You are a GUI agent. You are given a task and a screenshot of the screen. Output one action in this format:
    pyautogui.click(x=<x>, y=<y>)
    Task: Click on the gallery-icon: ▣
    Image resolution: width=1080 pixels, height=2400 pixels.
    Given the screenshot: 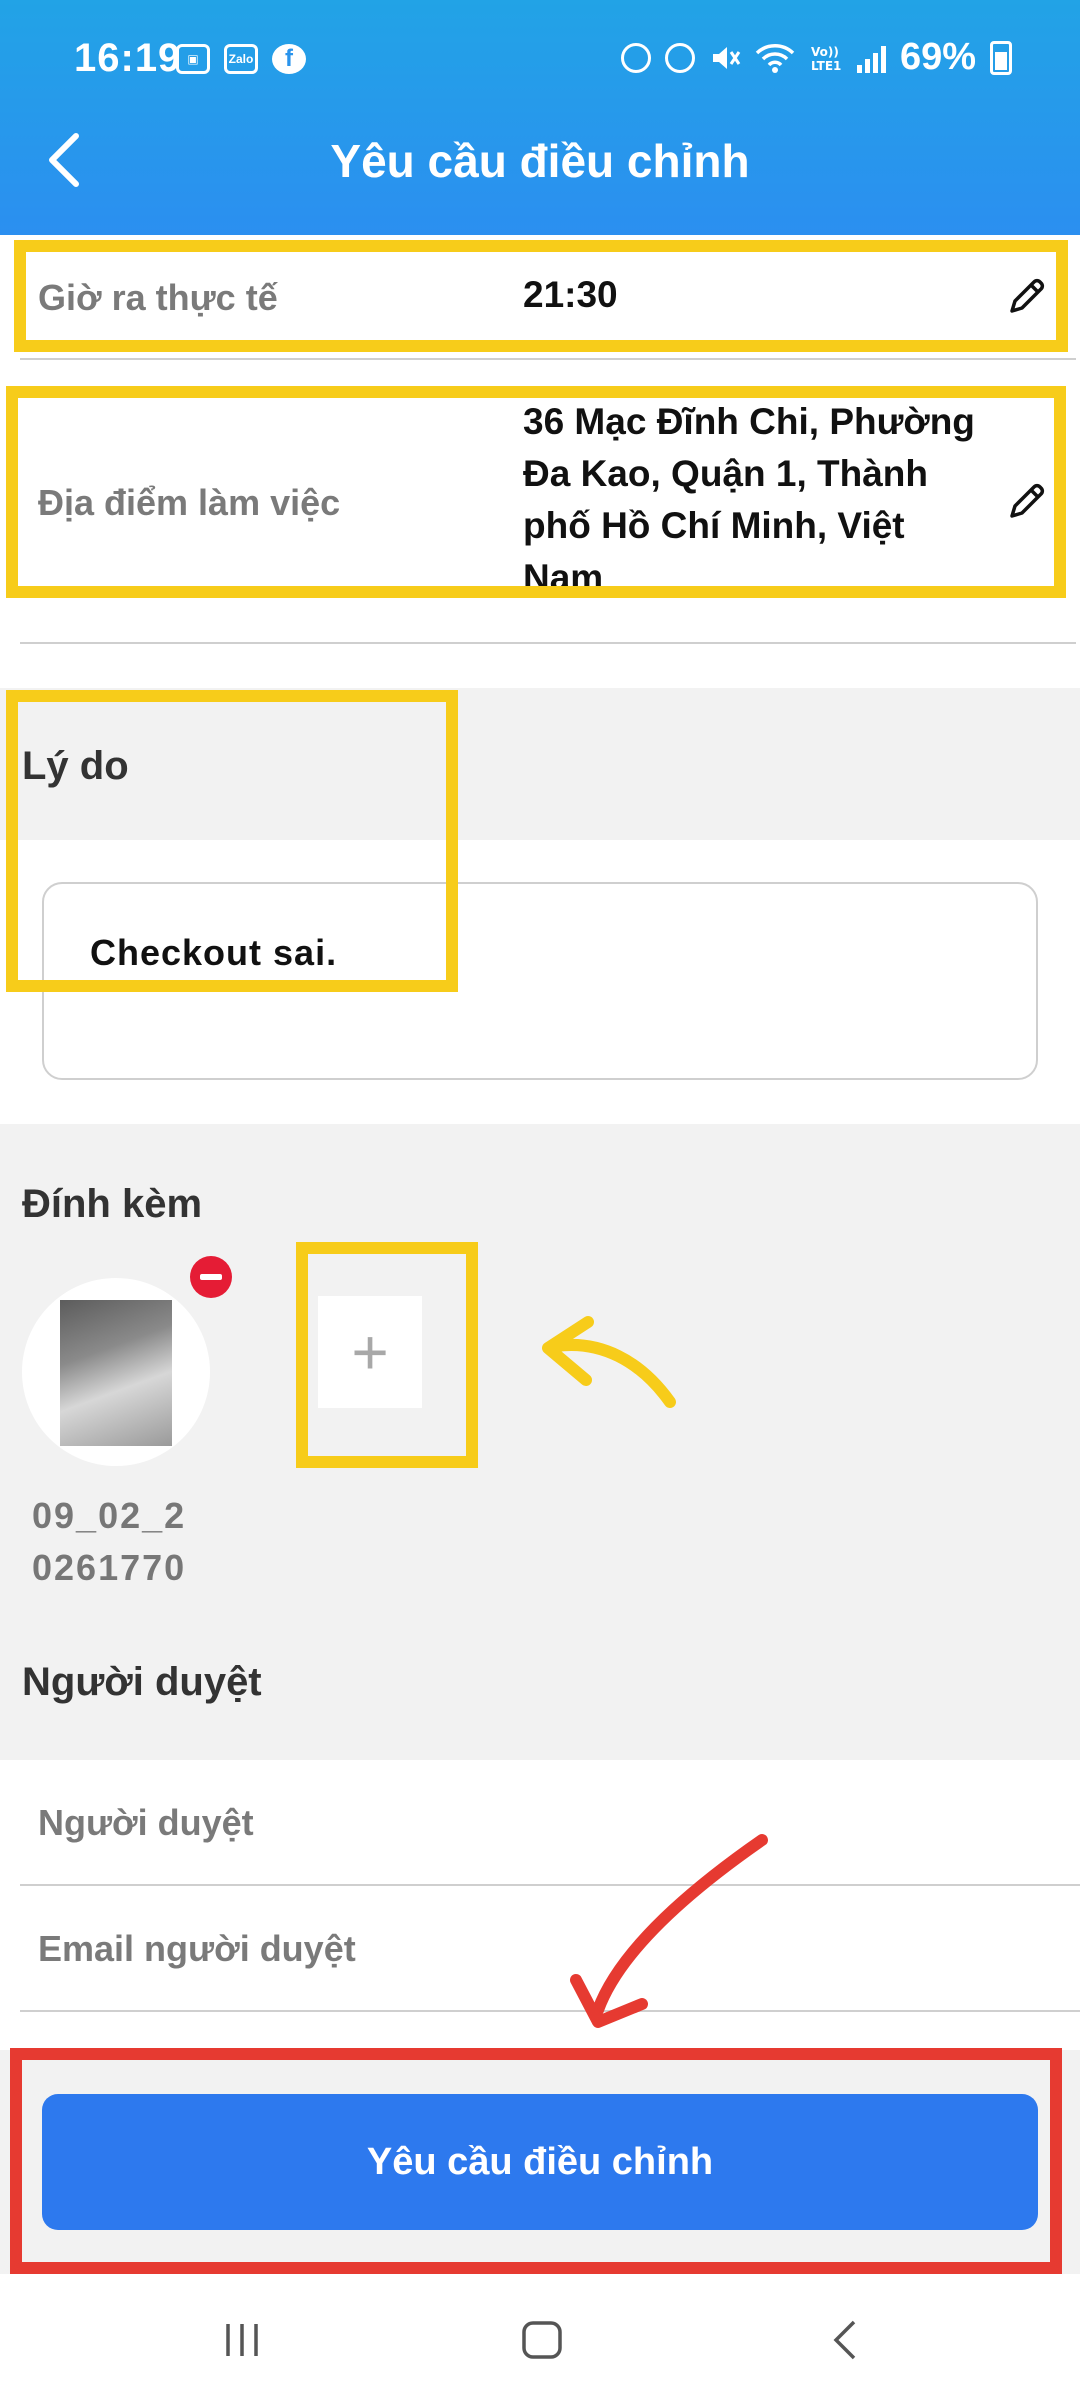 What is the action you would take?
    pyautogui.click(x=193, y=59)
    